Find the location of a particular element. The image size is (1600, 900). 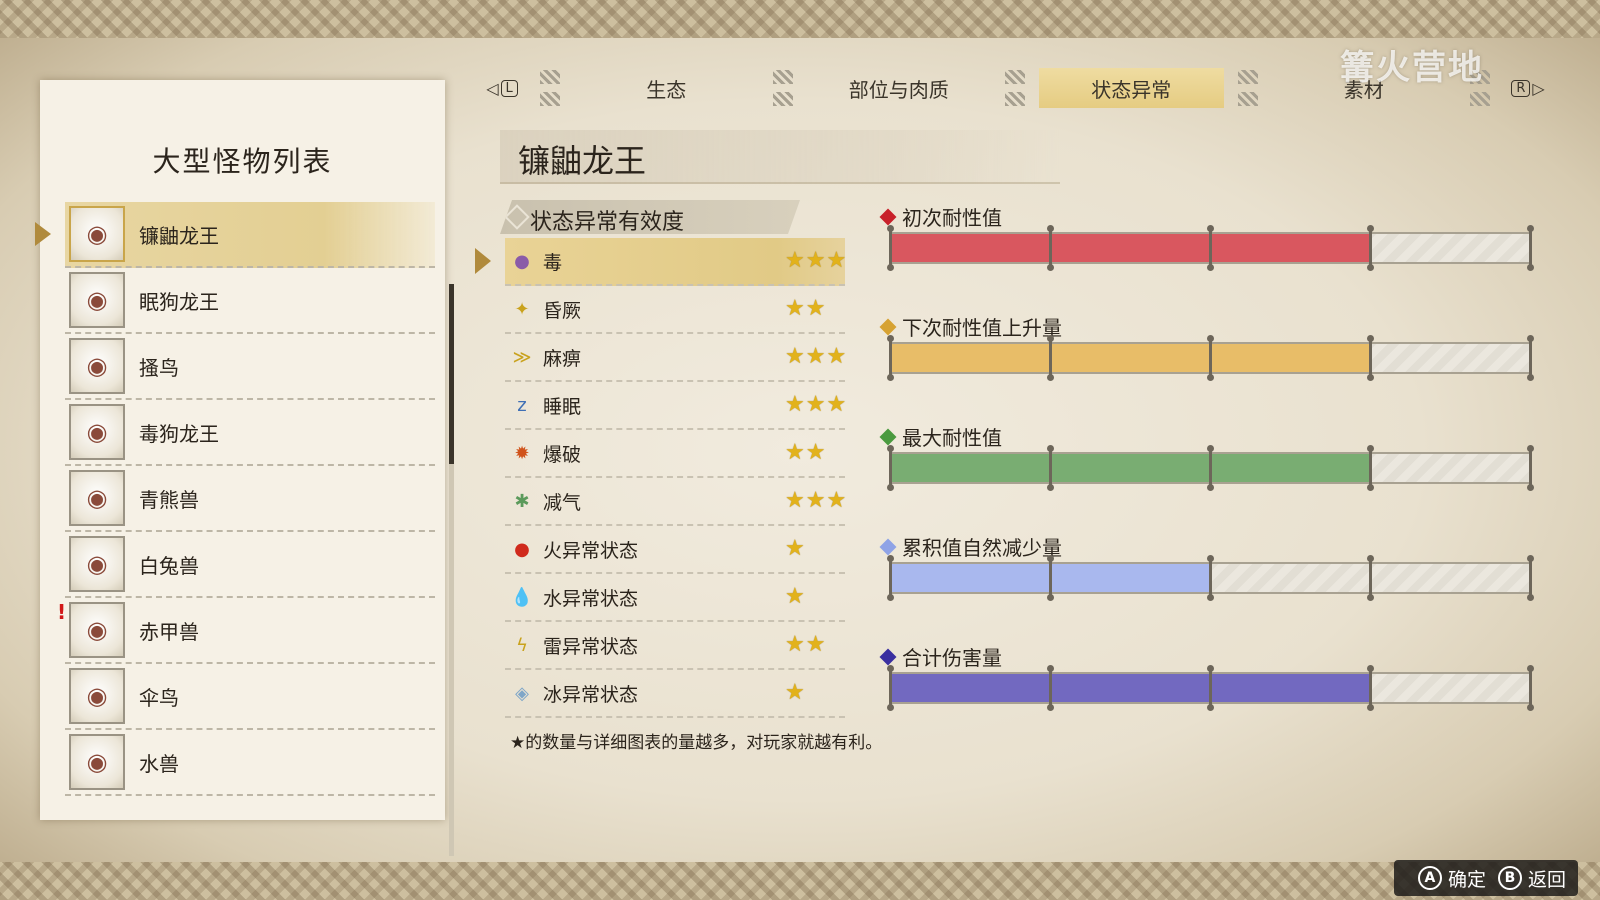

effectiveness-header: 状态异常有效度 is located at coordinates (650, 217).